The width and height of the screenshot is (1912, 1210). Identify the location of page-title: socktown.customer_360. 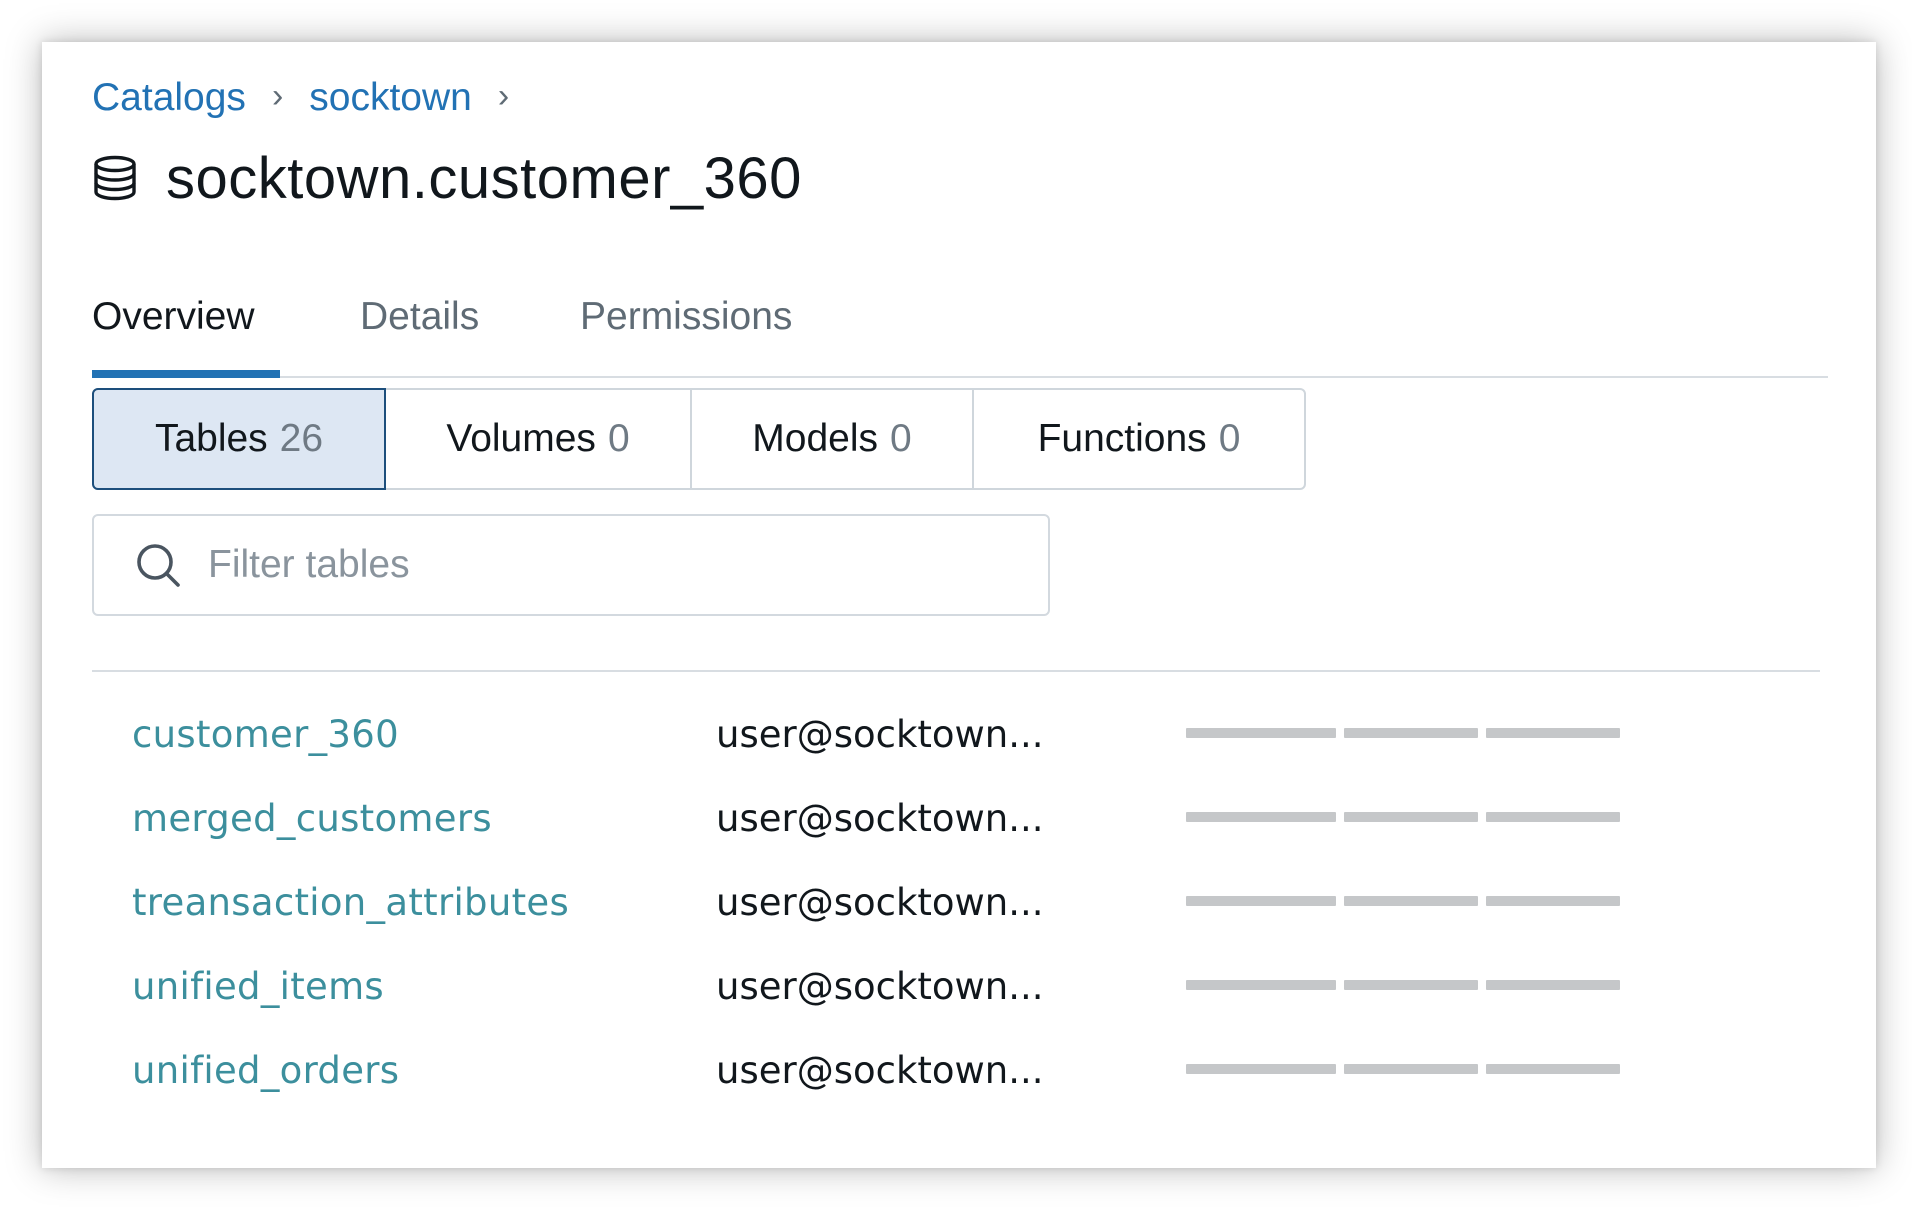
(484, 178).